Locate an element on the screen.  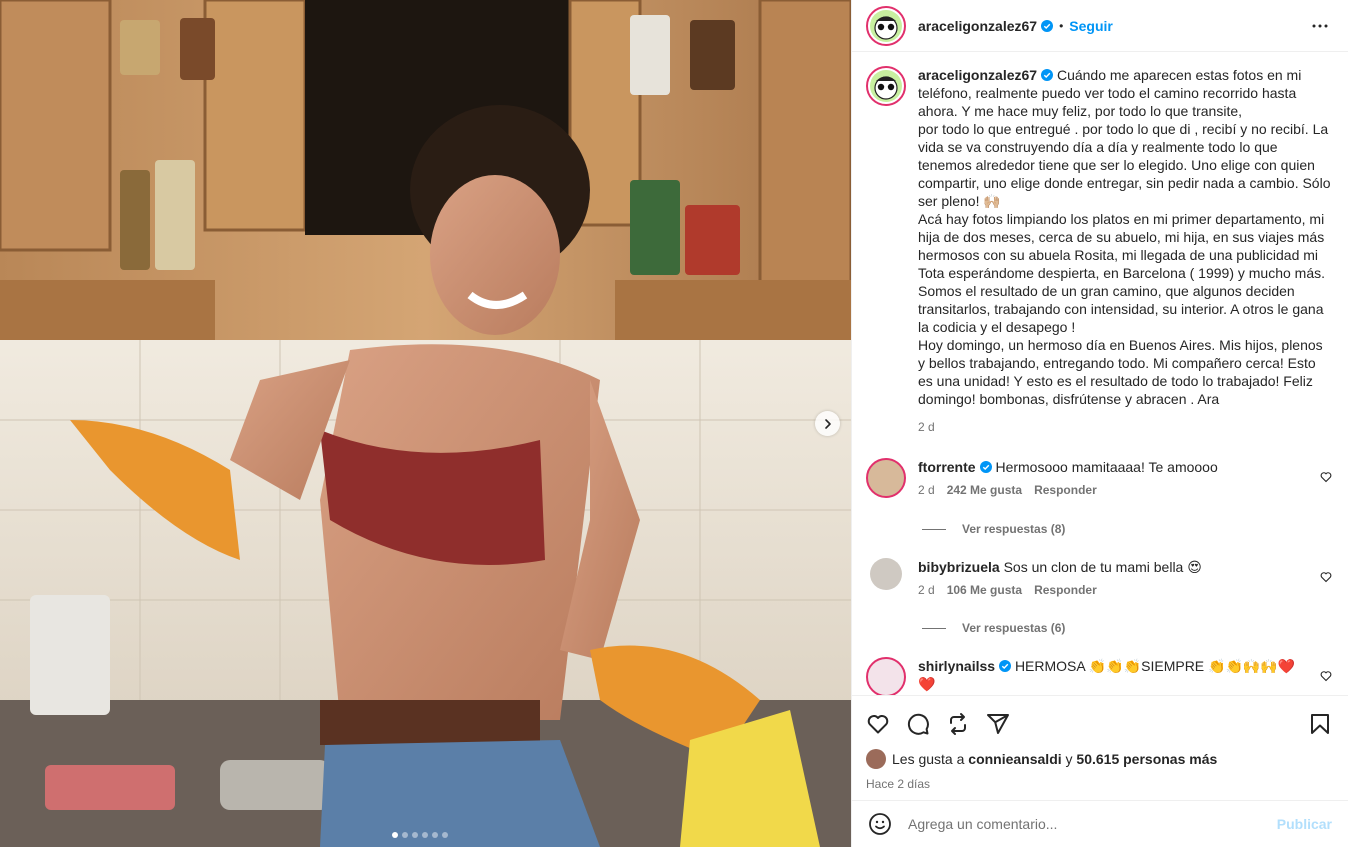
bookmark-icon is located at coordinates (1320, 723).